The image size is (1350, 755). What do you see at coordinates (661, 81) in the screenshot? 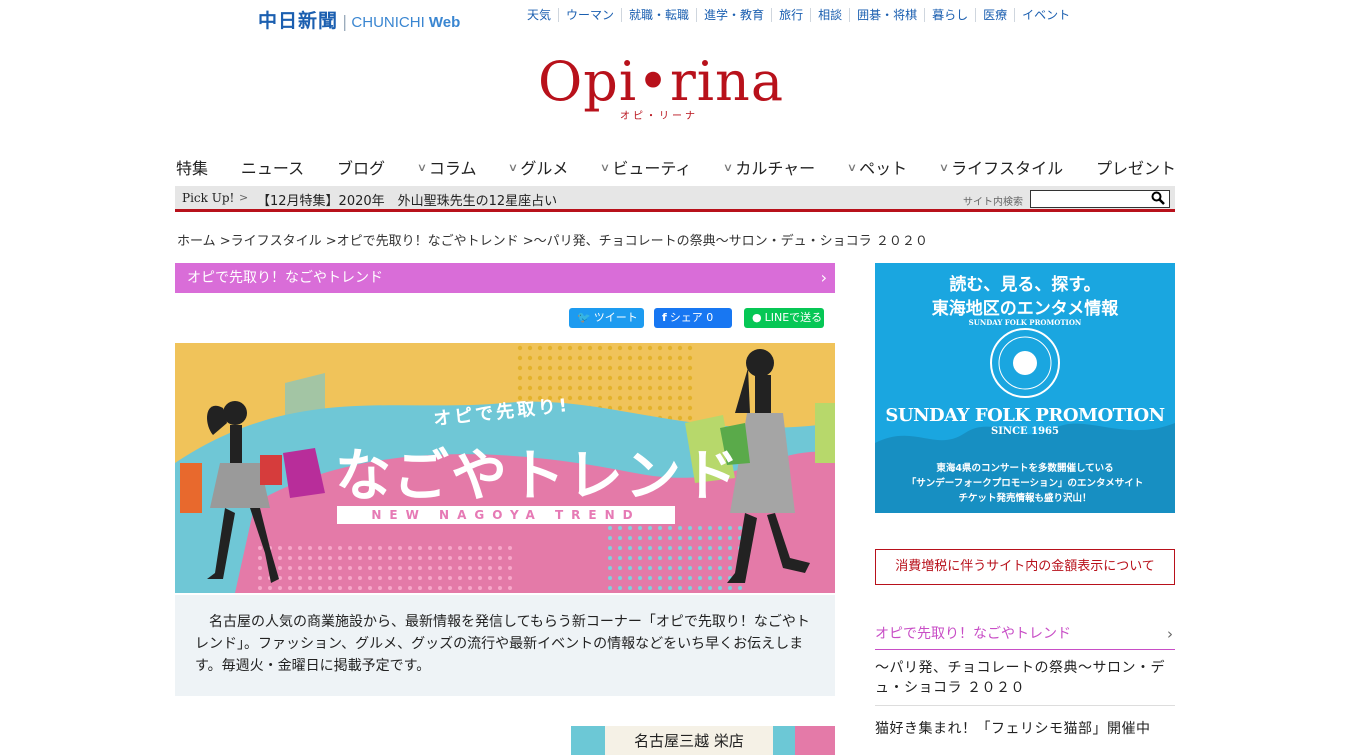
I see `logo-main-text: Opi•rina` at bounding box center [661, 81].